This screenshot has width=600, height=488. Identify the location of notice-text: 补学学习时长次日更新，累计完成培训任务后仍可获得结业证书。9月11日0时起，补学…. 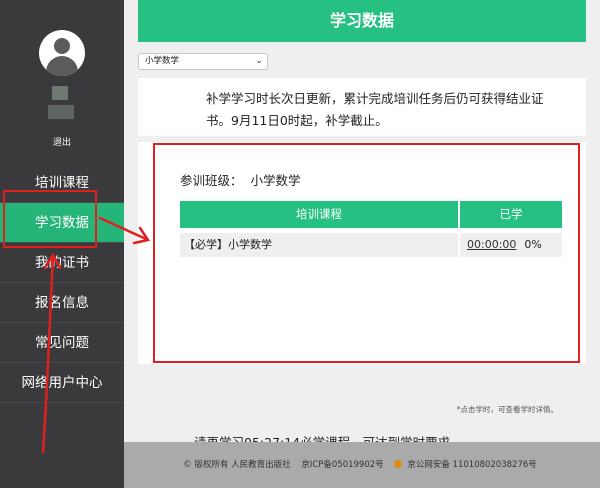
(375, 109).